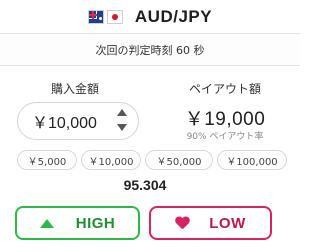  What do you see at coordinates (179, 160) in the screenshot?
I see `quick-amount-chip: ￥50,000` at bounding box center [179, 160].